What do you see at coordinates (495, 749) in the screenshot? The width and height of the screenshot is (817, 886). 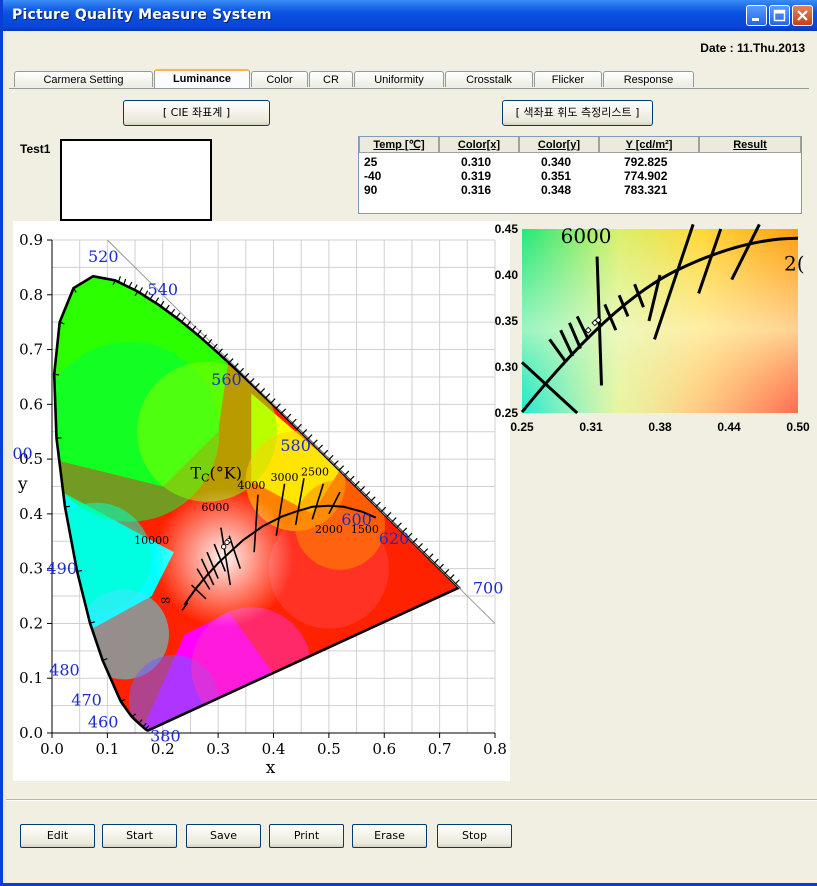 I see `x-tick-label: 0.8` at bounding box center [495, 749].